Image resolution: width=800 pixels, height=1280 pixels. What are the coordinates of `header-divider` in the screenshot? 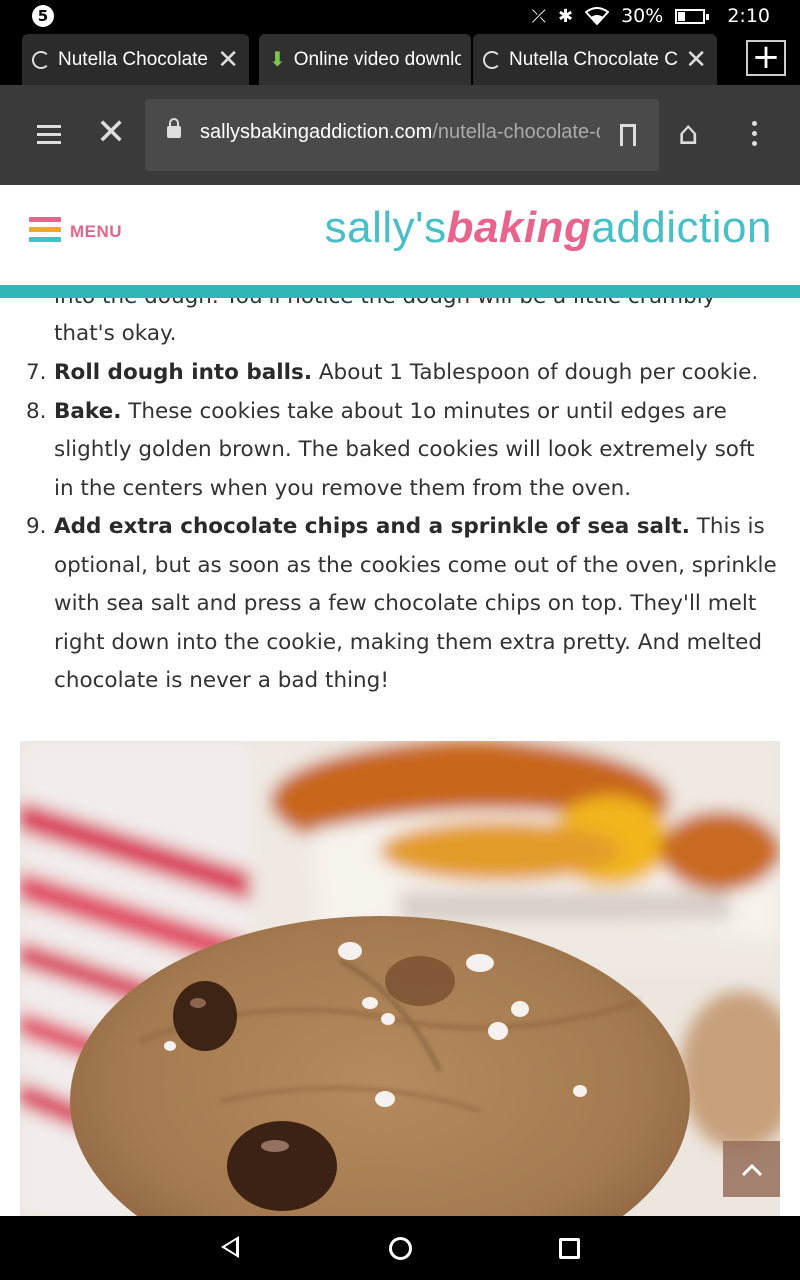 It's located at (400, 291).